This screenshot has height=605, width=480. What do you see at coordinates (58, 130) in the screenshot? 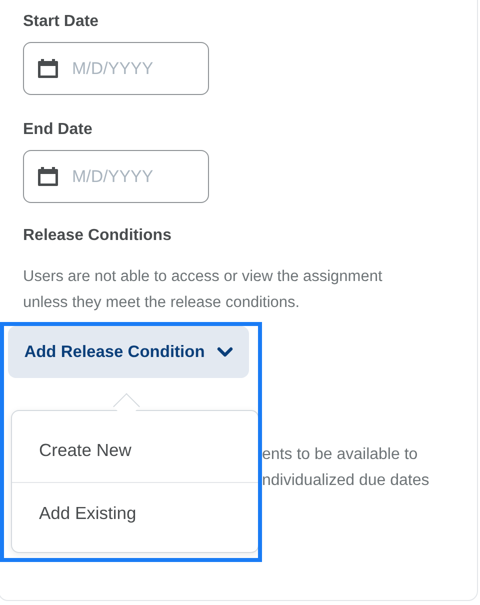
I see `field-label: End Date` at bounding box center [58, 130].